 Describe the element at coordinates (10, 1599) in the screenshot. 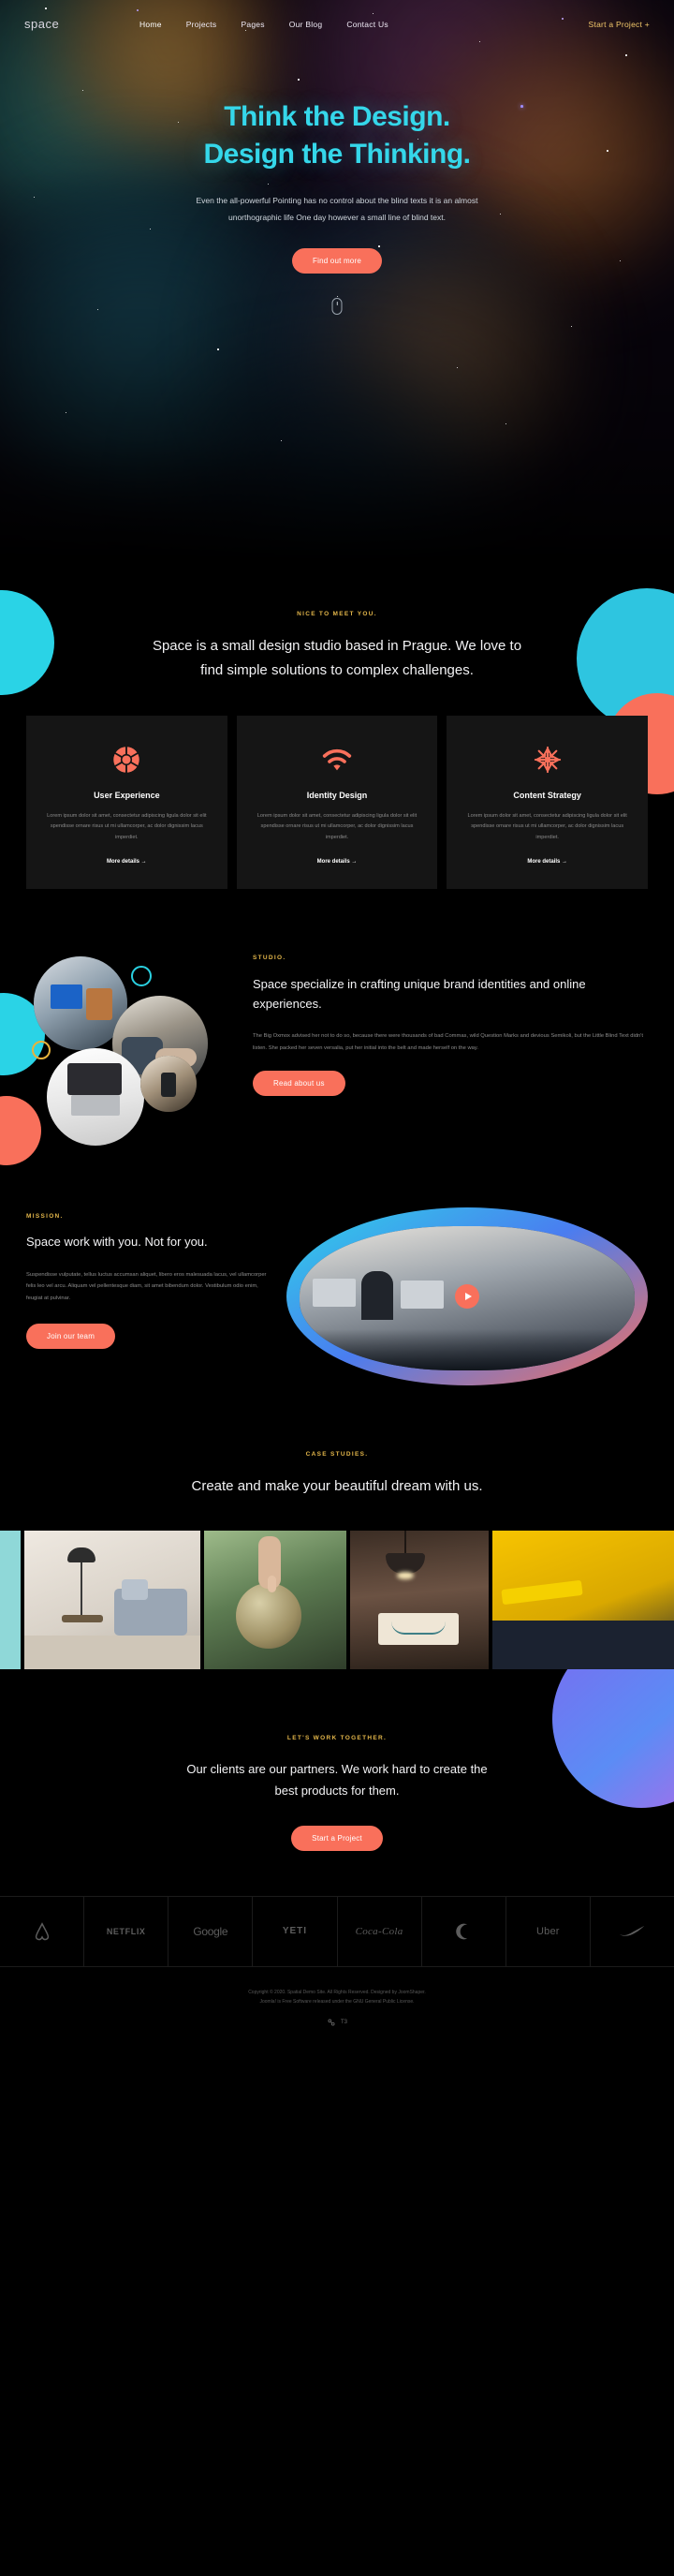

I see `gallery-item-teal-edge` at that location.